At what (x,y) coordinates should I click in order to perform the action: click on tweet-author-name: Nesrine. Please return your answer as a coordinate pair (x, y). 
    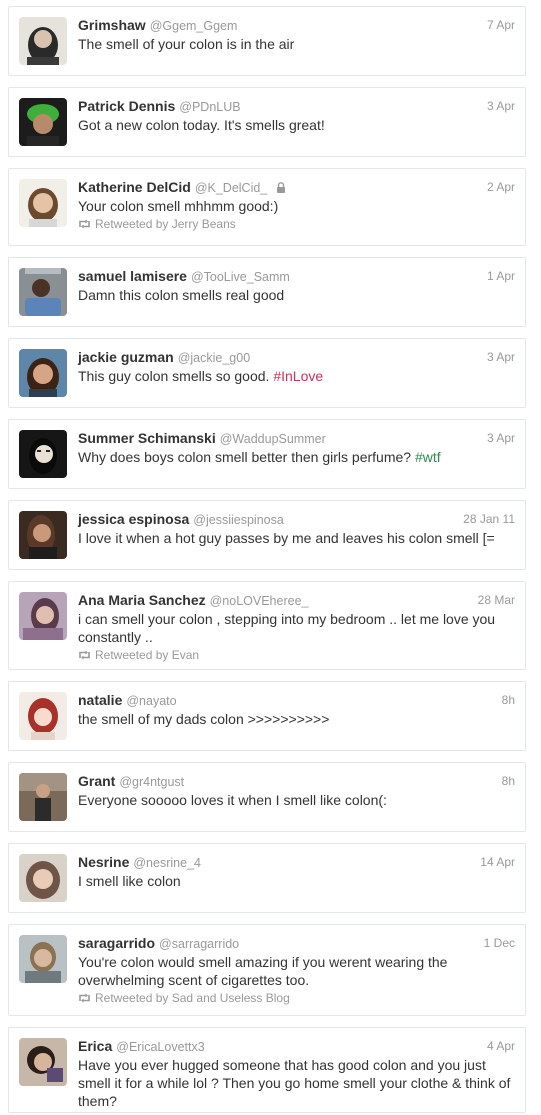
    Looking at the image, I should click on (103, 862).